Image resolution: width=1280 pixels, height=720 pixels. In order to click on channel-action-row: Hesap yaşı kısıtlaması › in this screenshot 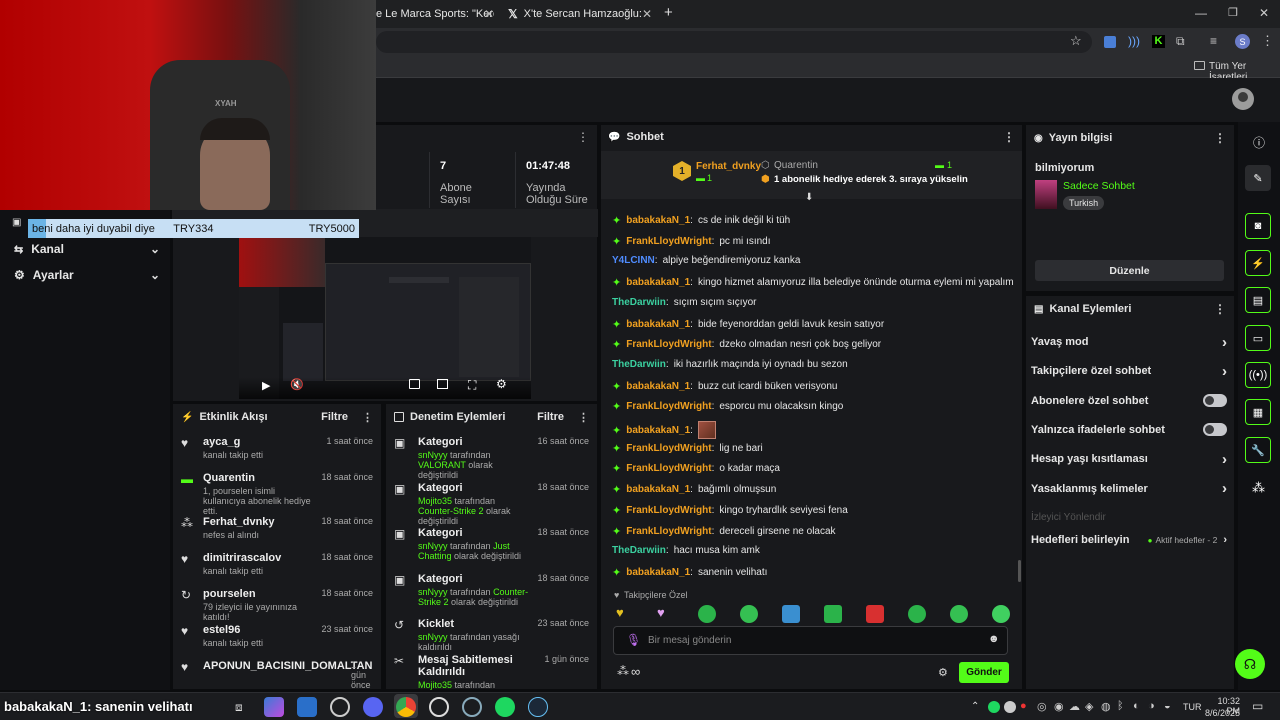, I will do `click(1129, 459)`.